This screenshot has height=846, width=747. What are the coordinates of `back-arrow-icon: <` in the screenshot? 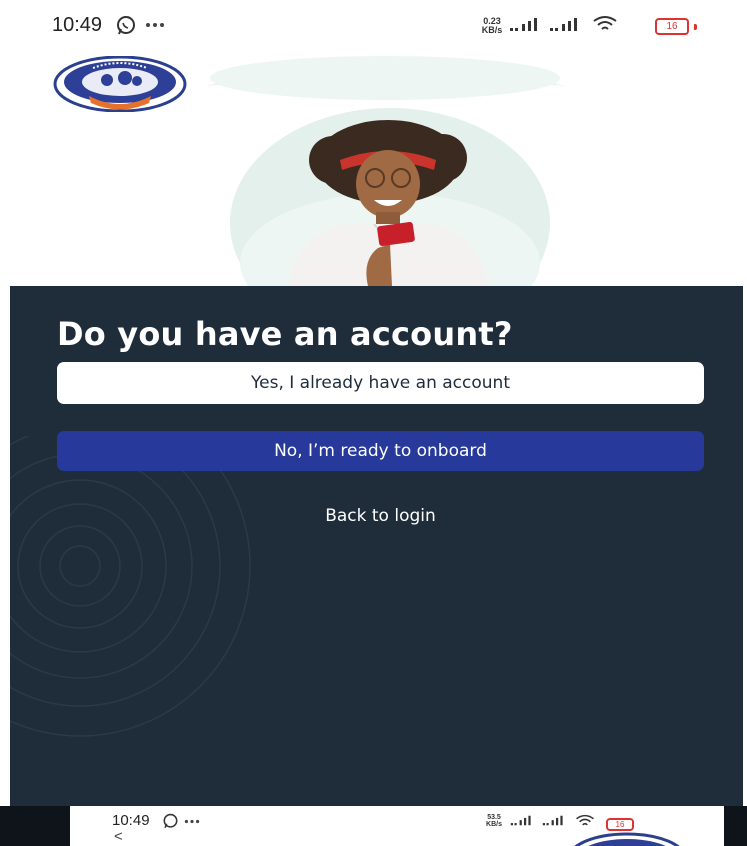 It's located at (118, 836).